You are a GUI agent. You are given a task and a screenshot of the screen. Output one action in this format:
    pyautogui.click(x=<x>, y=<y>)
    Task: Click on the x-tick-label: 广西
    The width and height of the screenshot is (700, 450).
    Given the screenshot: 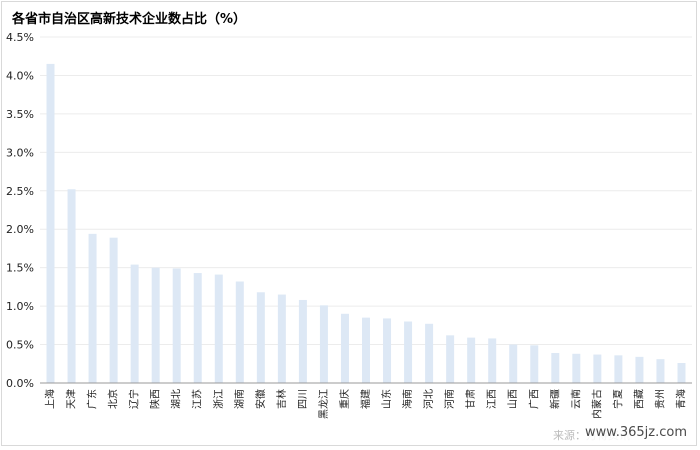 What is the action you would take?
    pyautogui.click(x=534, y=399)
    